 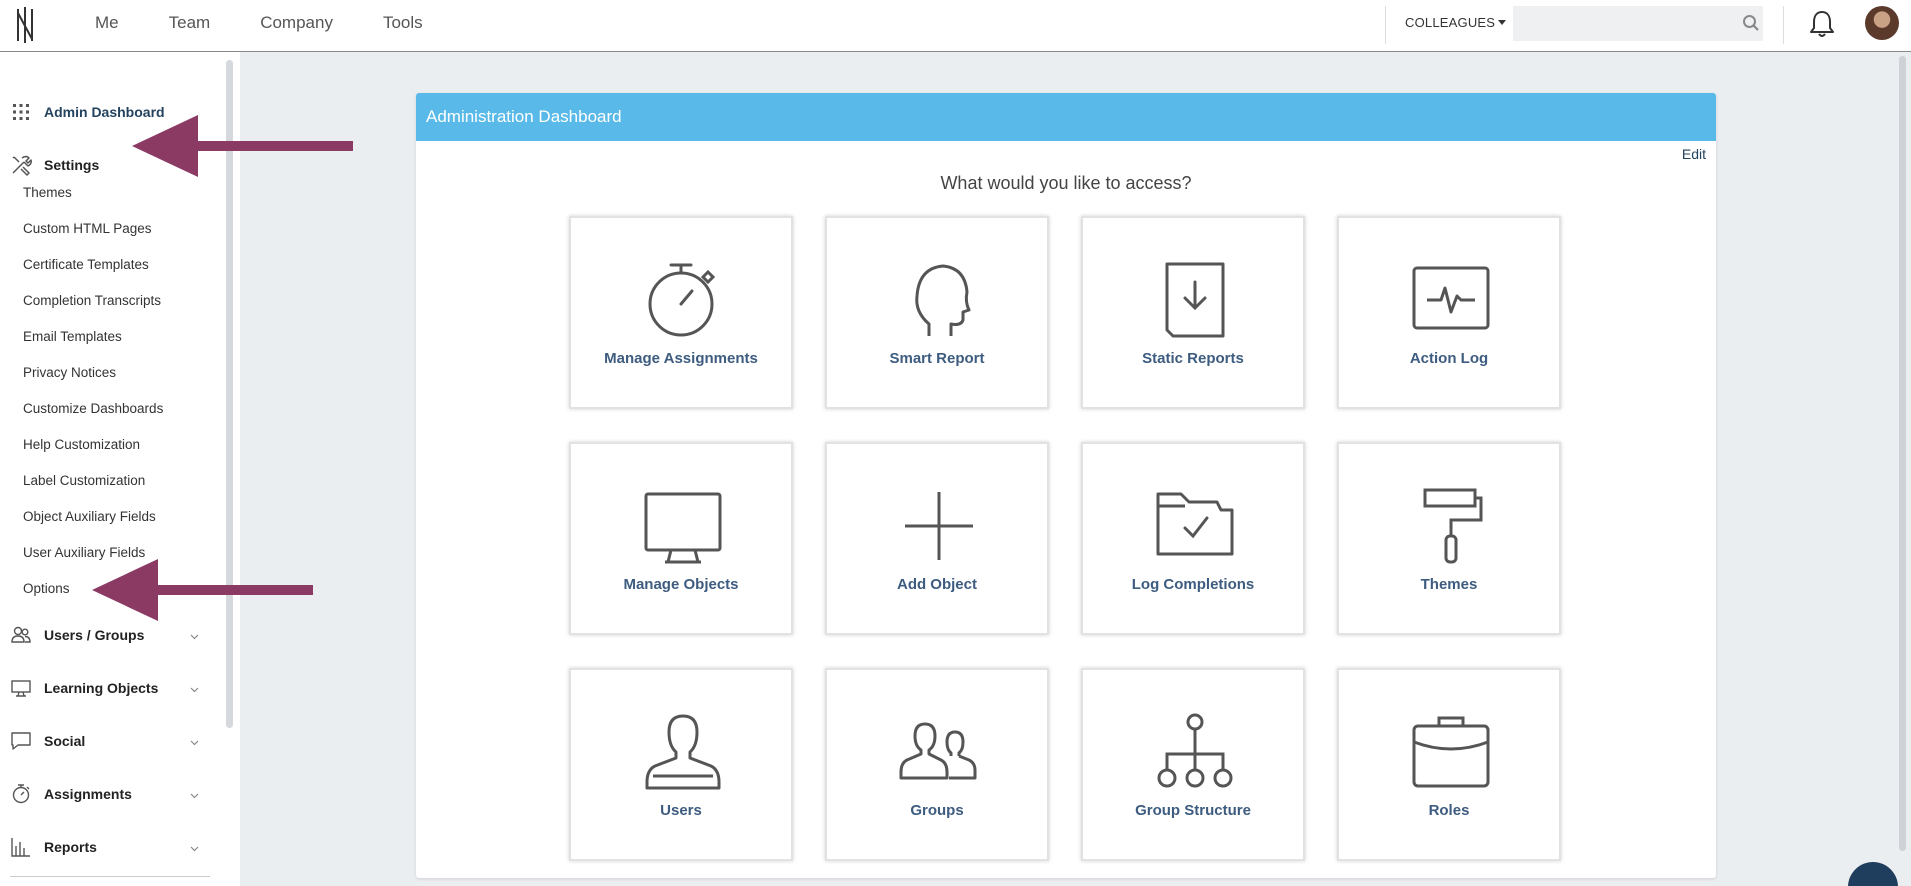 I want to click on tools-icon, so click(x=22, y=165).